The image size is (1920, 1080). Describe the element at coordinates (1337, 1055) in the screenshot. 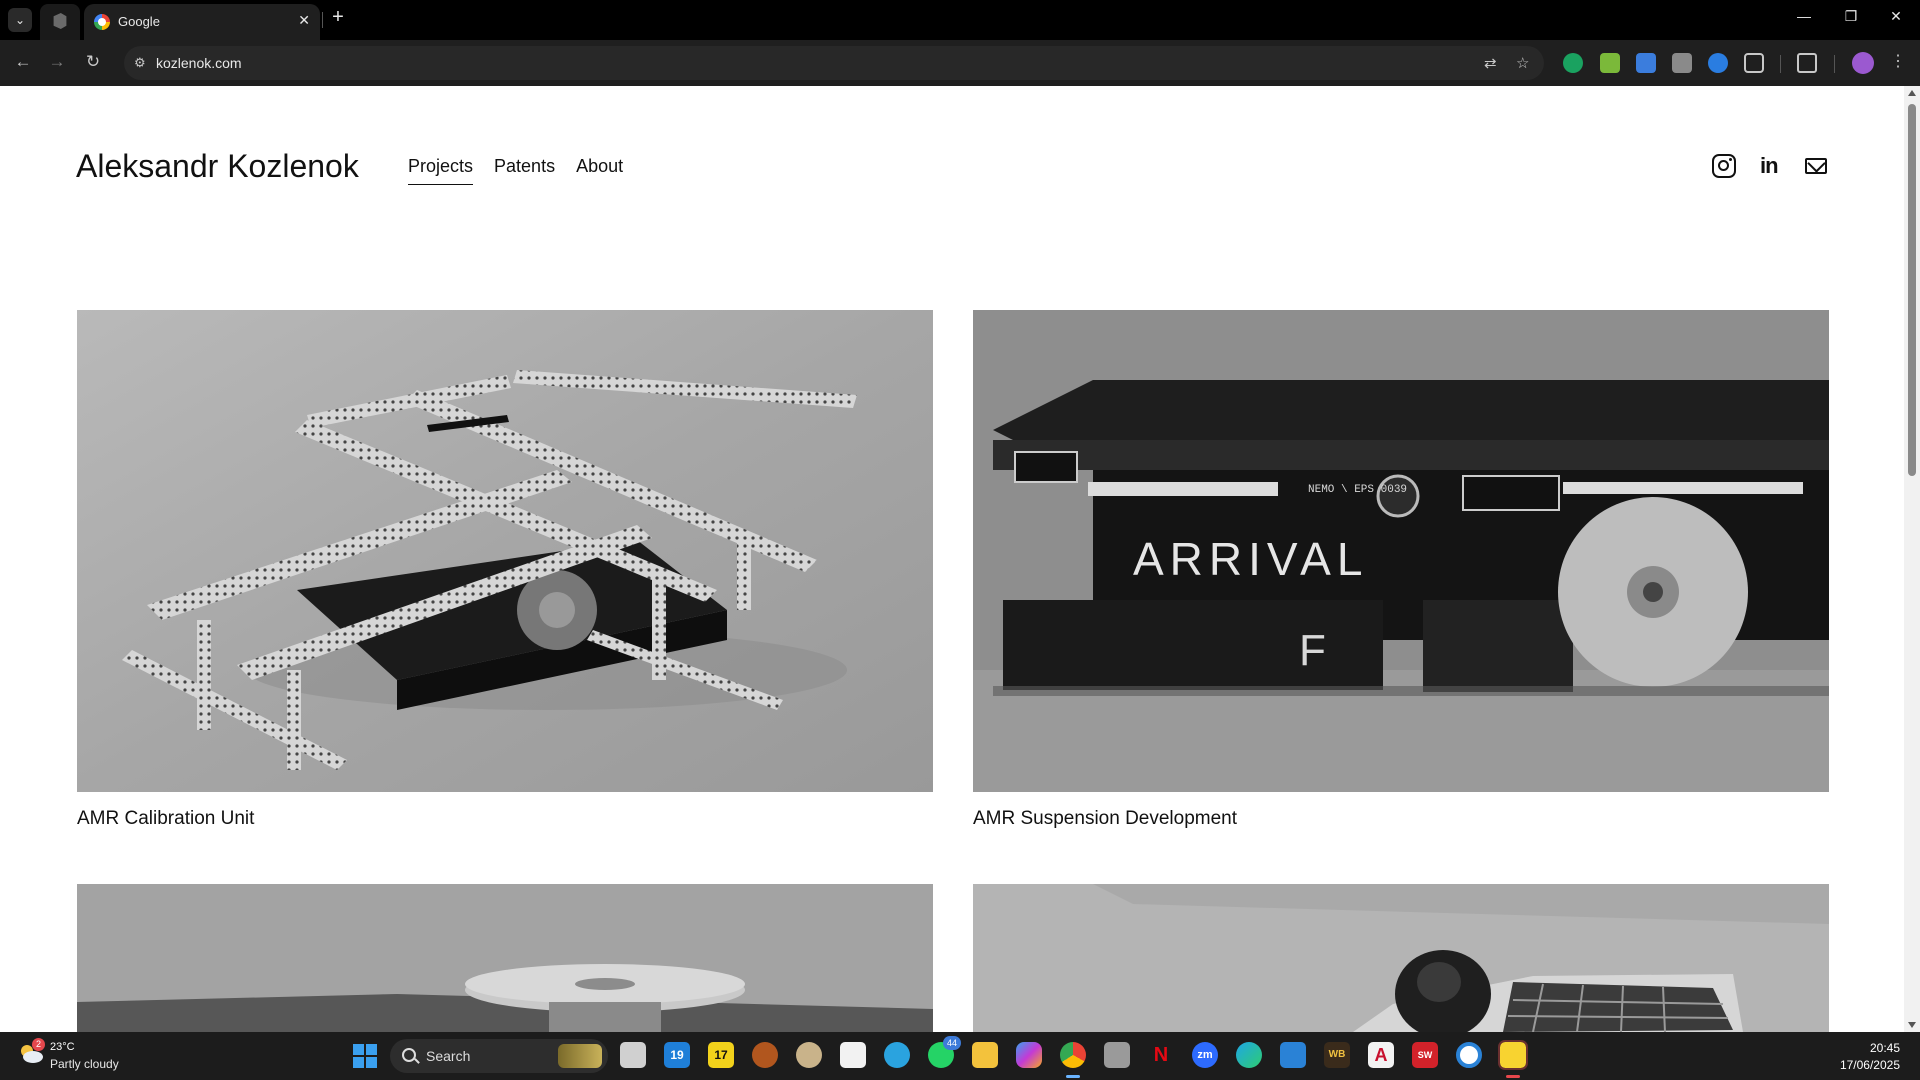

I see `wb-app-icon: WB` at that location.